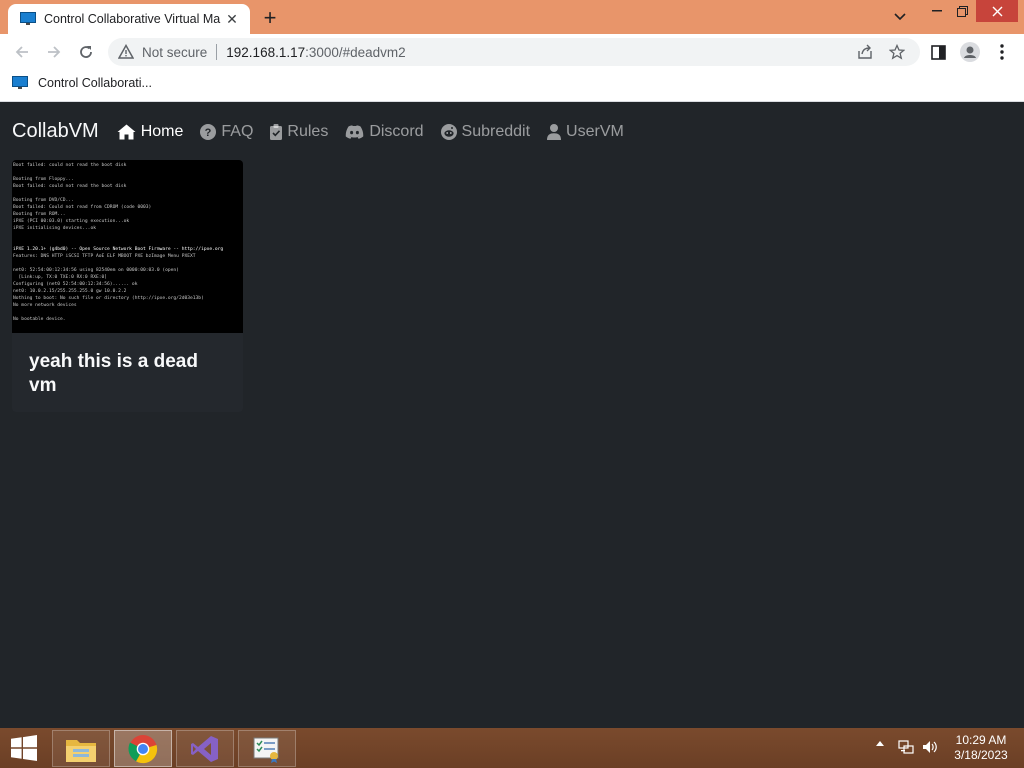  I want to click on close-window-button, so click(997, 11).